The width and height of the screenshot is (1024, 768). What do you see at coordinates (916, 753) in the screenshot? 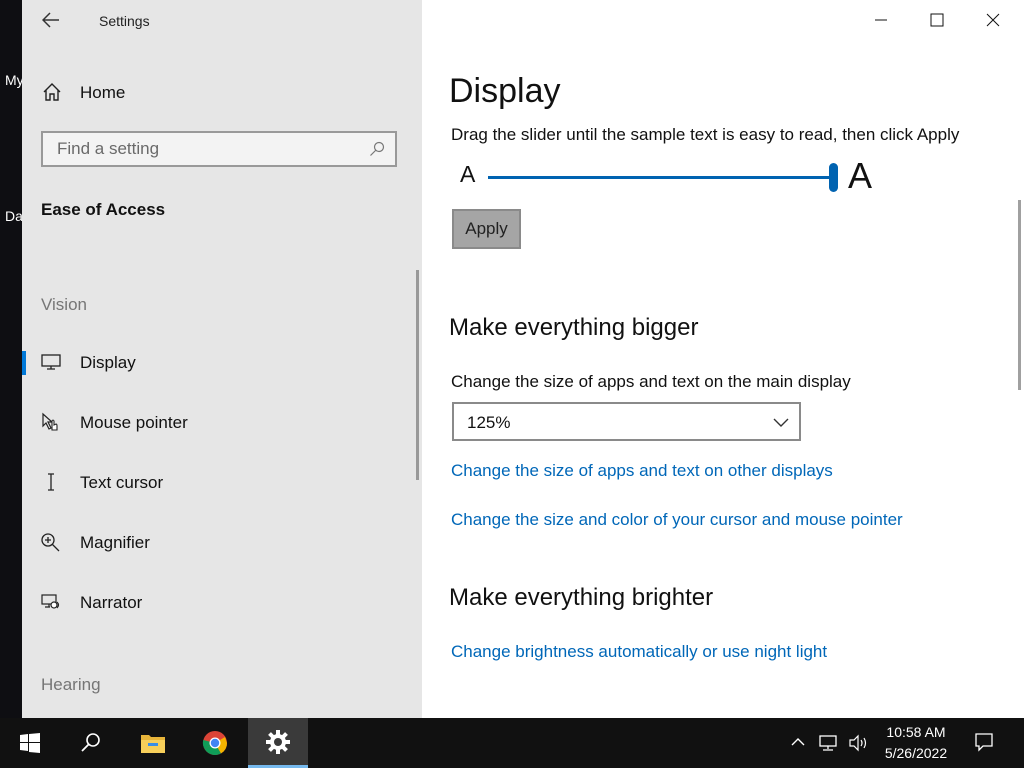
I see `clock-date: 5/26/2022` at bounding box center [916, 753].